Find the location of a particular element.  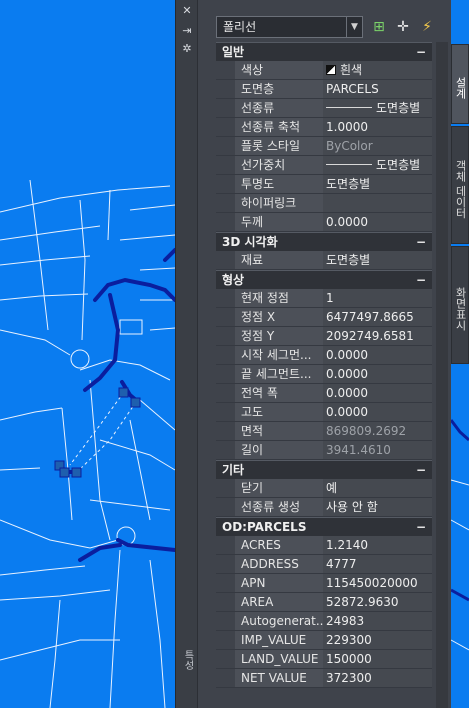

section-title: 3D 시각화 is located at coordinates (250, 242).